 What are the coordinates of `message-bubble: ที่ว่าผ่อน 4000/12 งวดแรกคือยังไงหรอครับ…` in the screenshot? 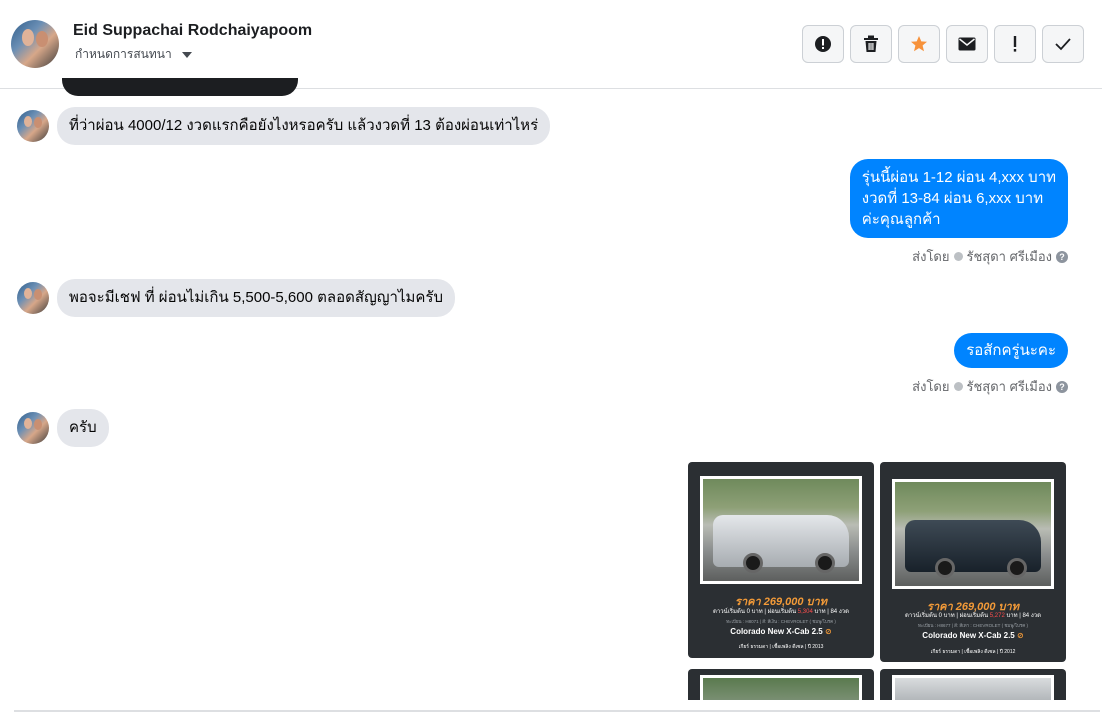 It's located at (304, 126).